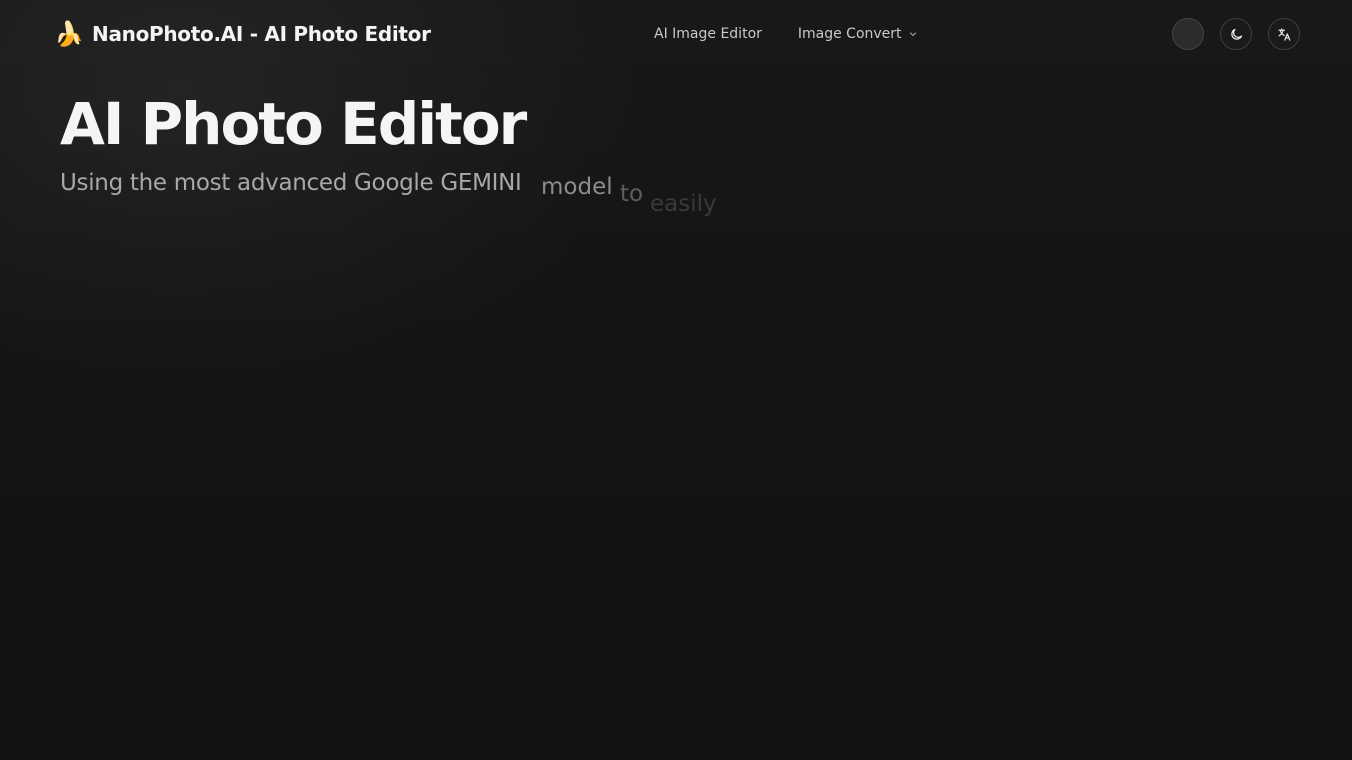 The width and height of the screenshot is (1352, 760). What do you see at coordinates (291, 183) in the screenshot?
I see `hero-subtitle-main: Using the most advanced Google GEMINI` at bounding box center [291, 183].